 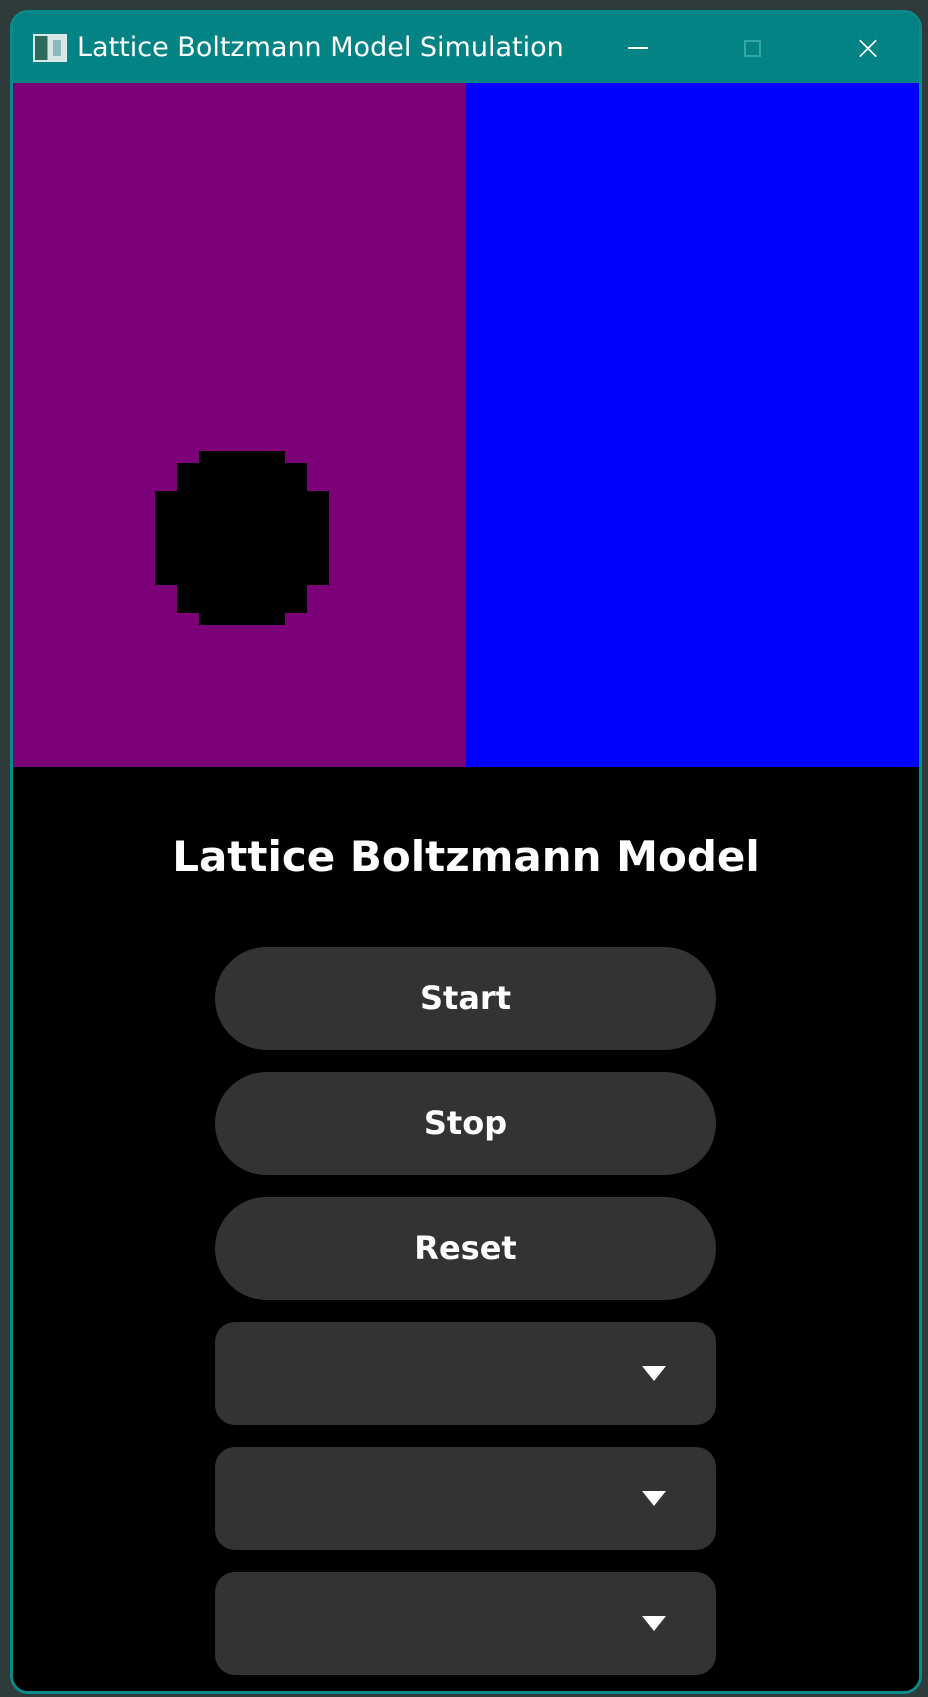 I want to click on close-icon: ×, so click(x=868, y=48).